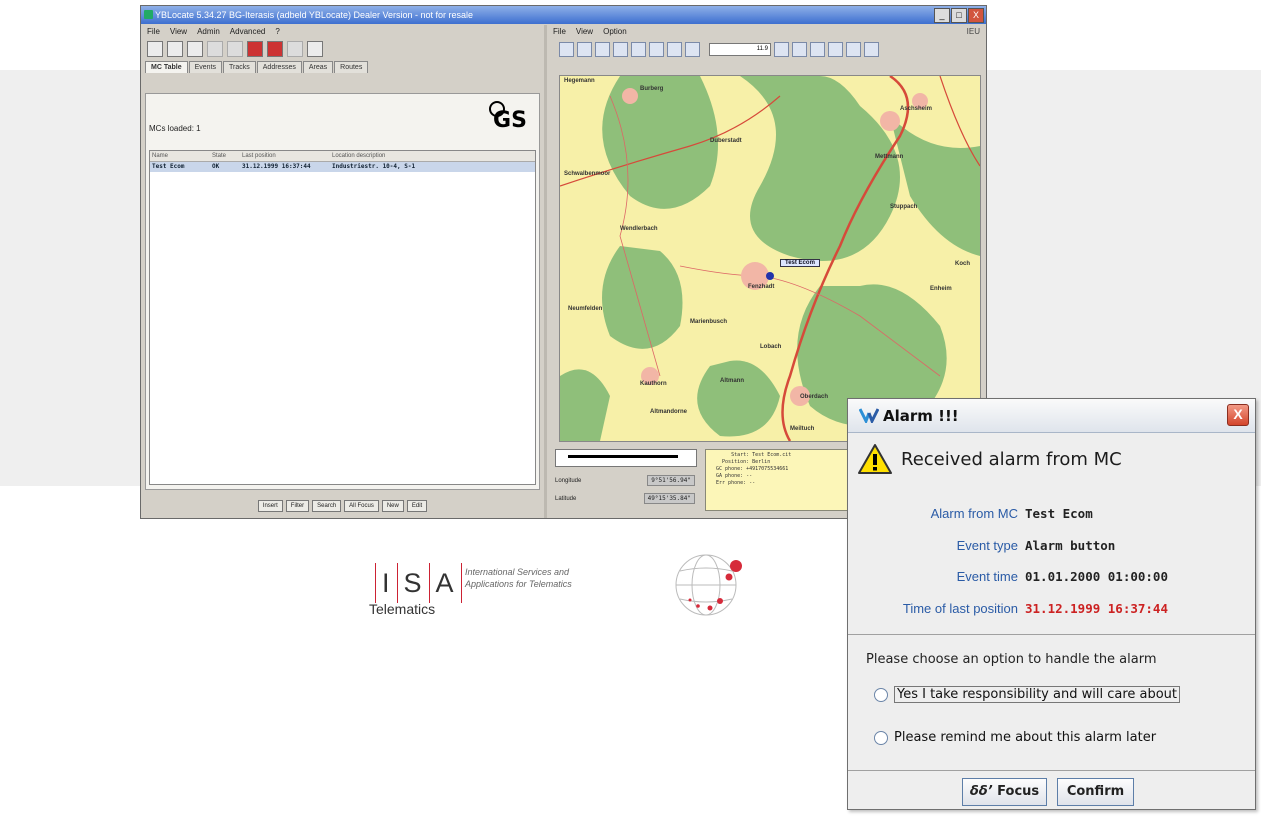 The width and height of the screenshot is (1261, 817). I want to click on menu-file: File, so click(153, 32).